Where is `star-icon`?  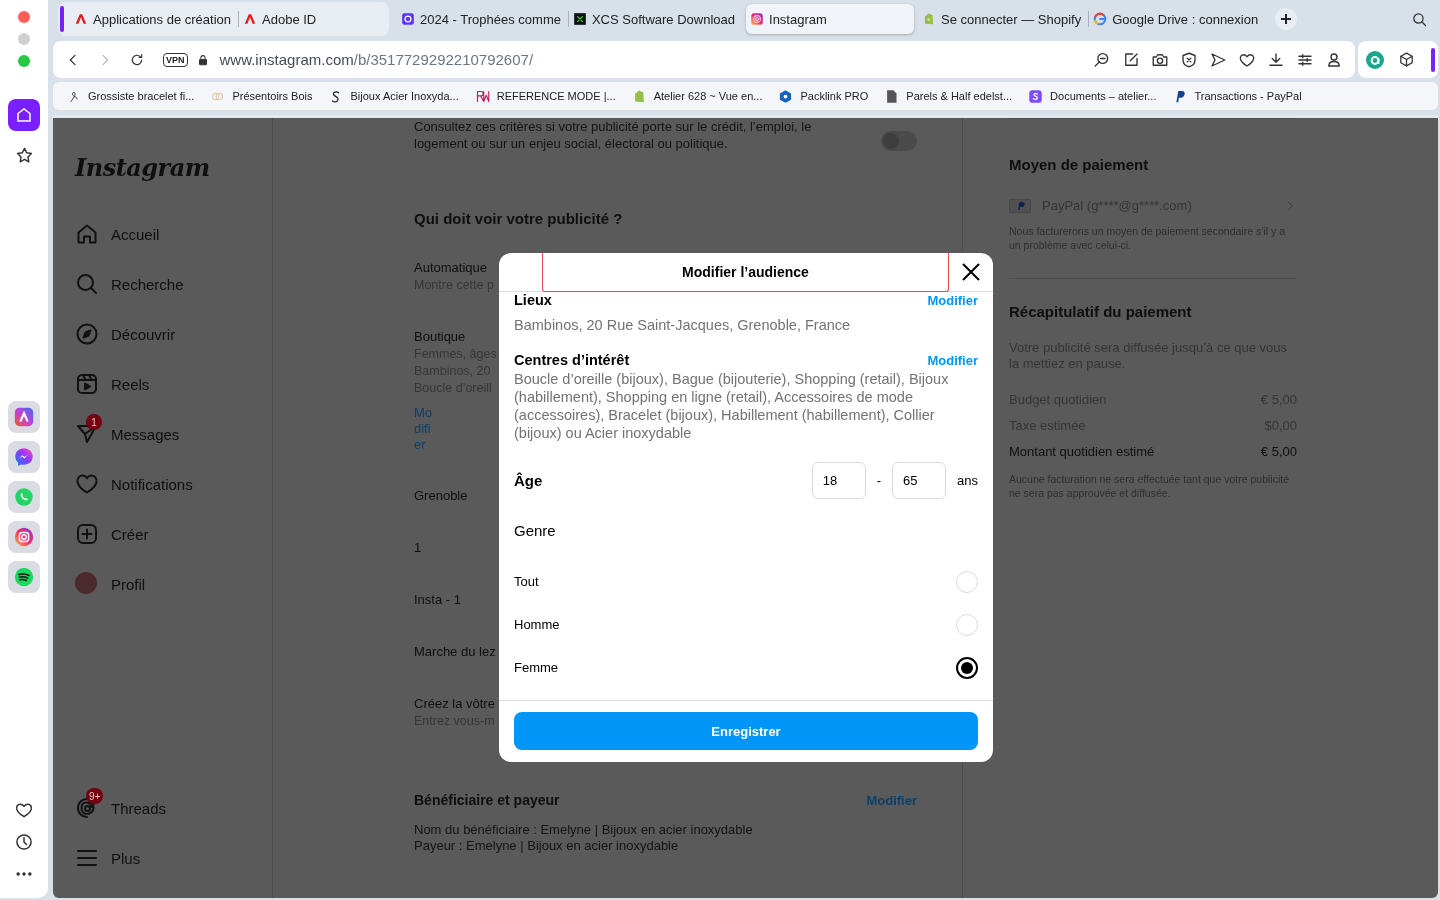
star-icon is located at coordinates (24, 155).